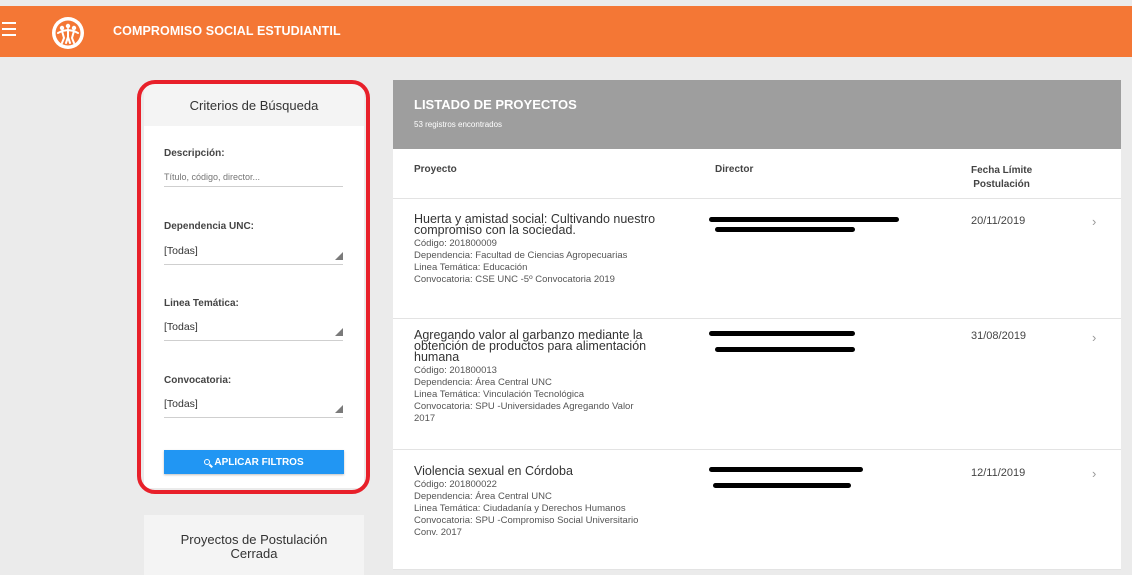 This screenshot has width=1132, height=575. Describe the element at coordinates (254, 539) in the screenshot. I see `closed-projects-line1: Proyectos de Postulación` at that location.